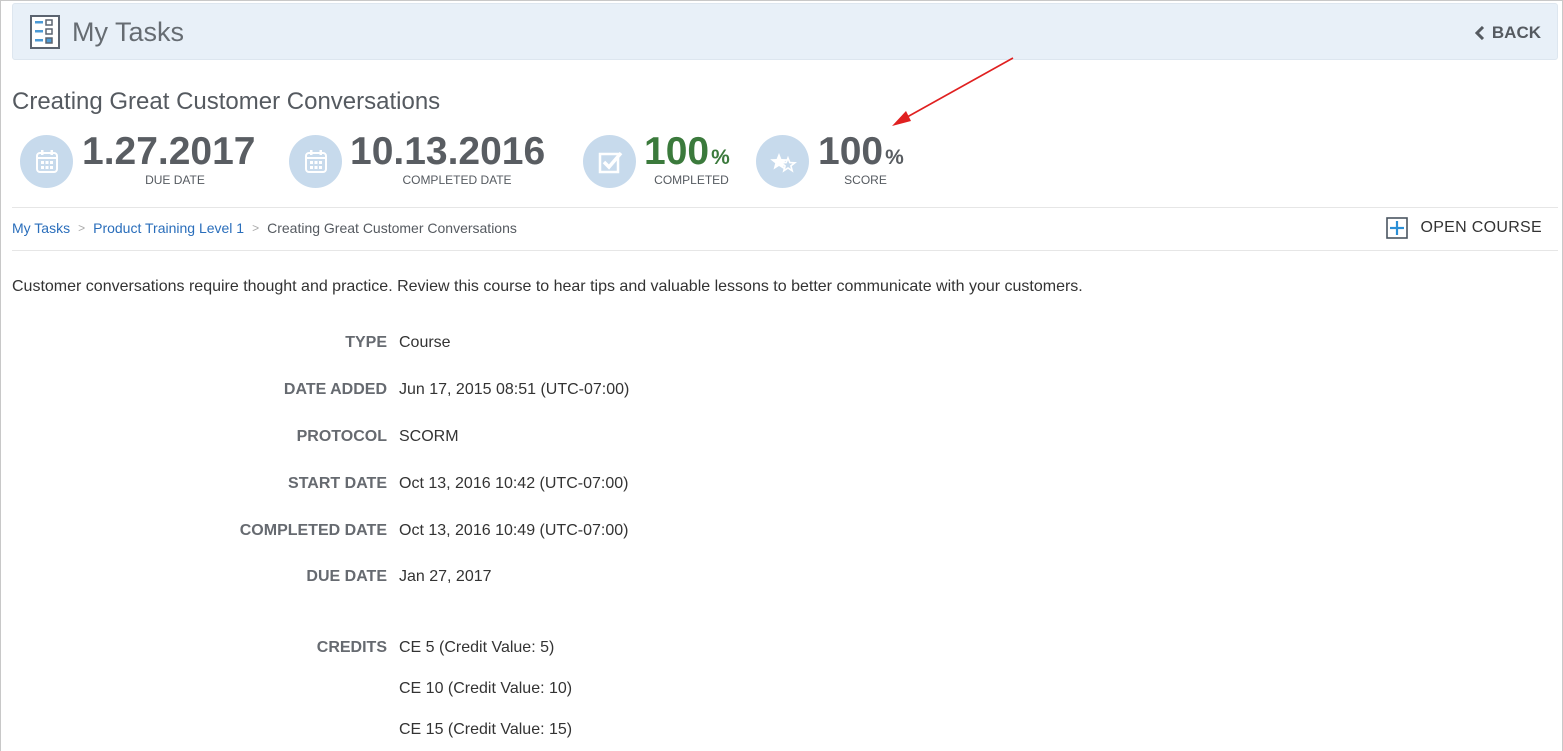 The image size is (1563, 751). I want to click on detail-label-date-added: DATE ADDED, so click(335, 389).